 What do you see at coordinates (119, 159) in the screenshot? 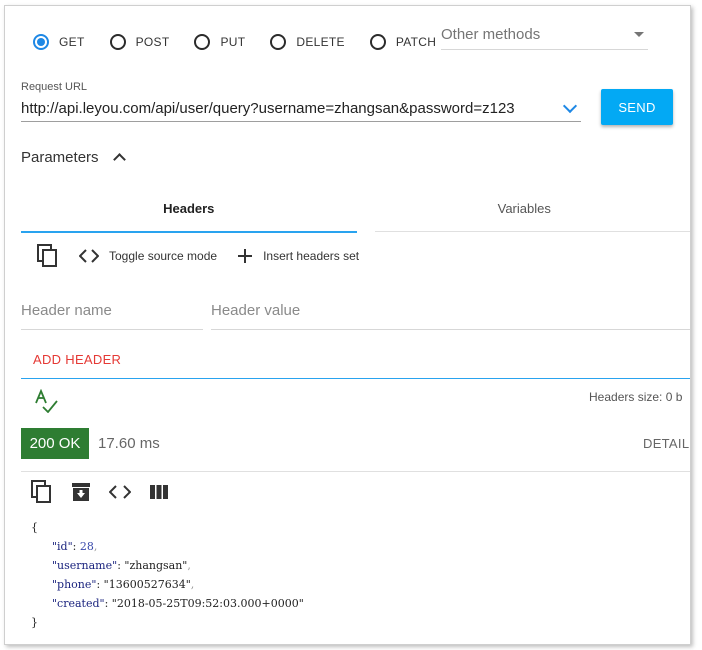
I see `chevron-up-icon` at bounding box center [119, 159].